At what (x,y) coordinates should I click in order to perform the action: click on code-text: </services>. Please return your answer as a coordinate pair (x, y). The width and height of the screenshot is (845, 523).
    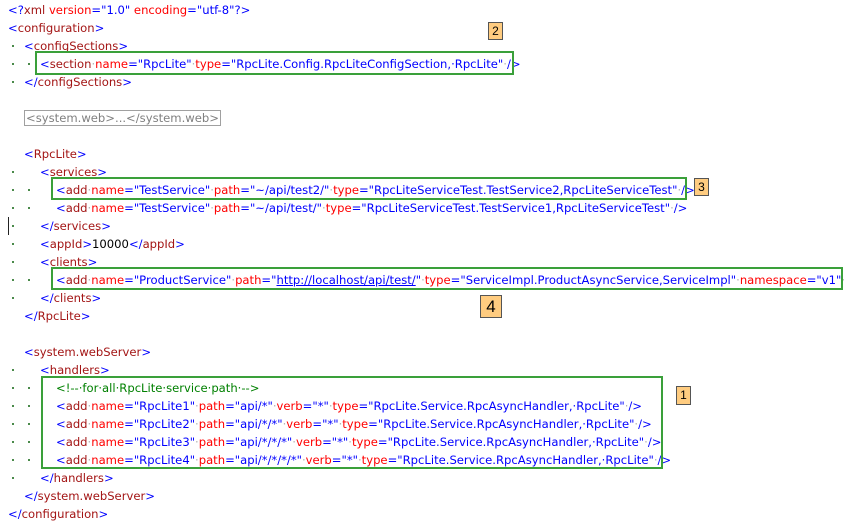
    Looking at the image, I should click on (75, 226).